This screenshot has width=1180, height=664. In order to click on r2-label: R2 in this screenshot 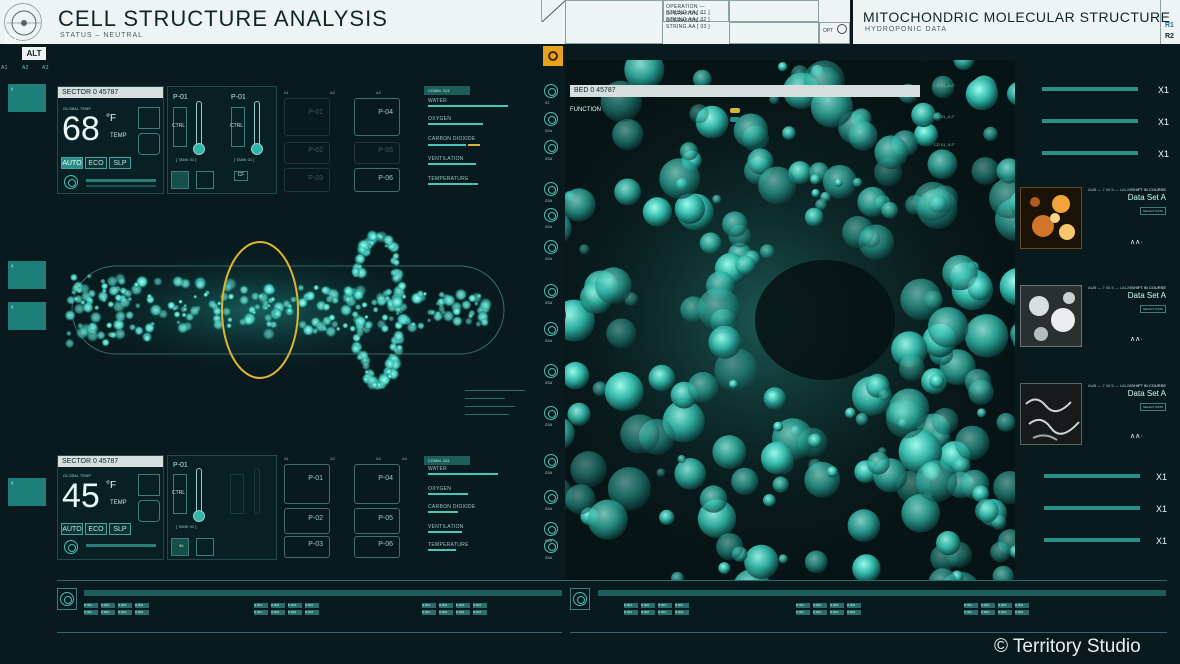, I will do `click(1169, 36)`.